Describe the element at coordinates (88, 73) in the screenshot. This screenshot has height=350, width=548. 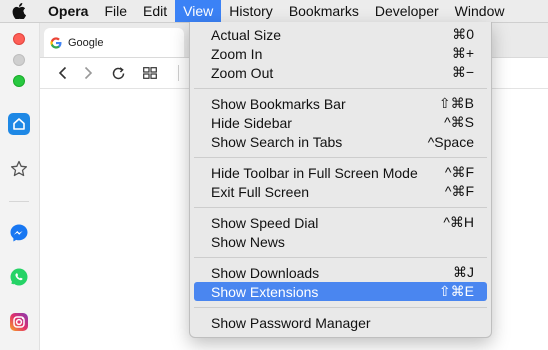
I see `forward-arrow-icon` at that location.